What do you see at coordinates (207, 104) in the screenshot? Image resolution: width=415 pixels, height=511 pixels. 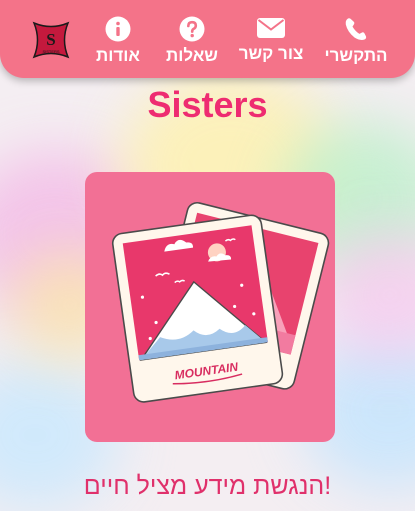 I see `page-title: Sisters` at bounding box center [207, 104].